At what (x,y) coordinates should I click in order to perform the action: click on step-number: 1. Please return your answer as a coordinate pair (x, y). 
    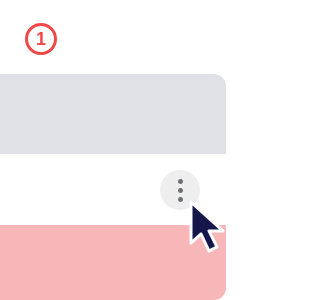
    Looking at the image, I should click on (40, 39).